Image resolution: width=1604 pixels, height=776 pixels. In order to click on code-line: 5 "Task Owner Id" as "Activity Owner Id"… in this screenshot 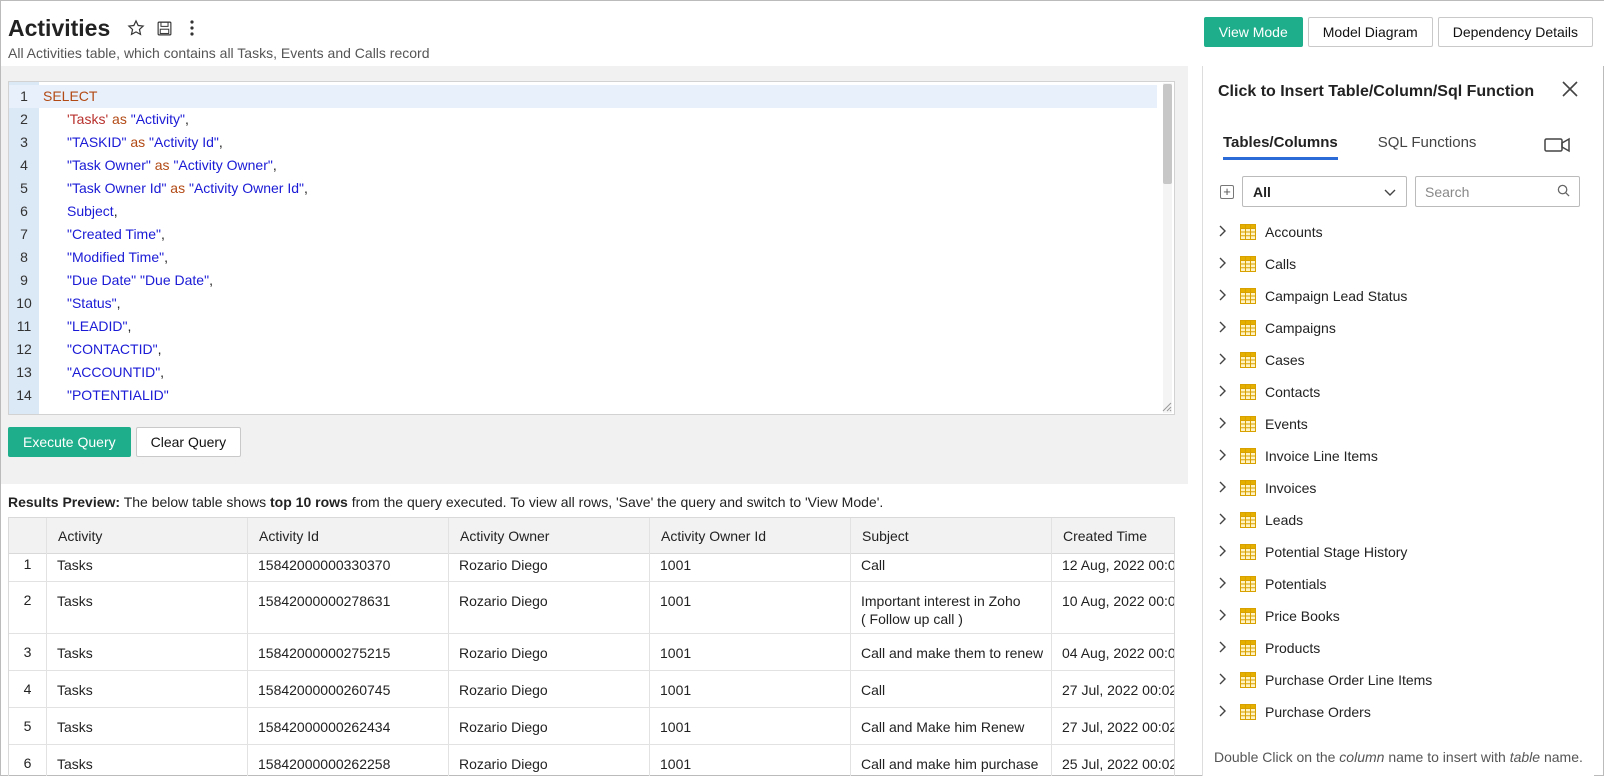, I will do `click(583, 188)`.